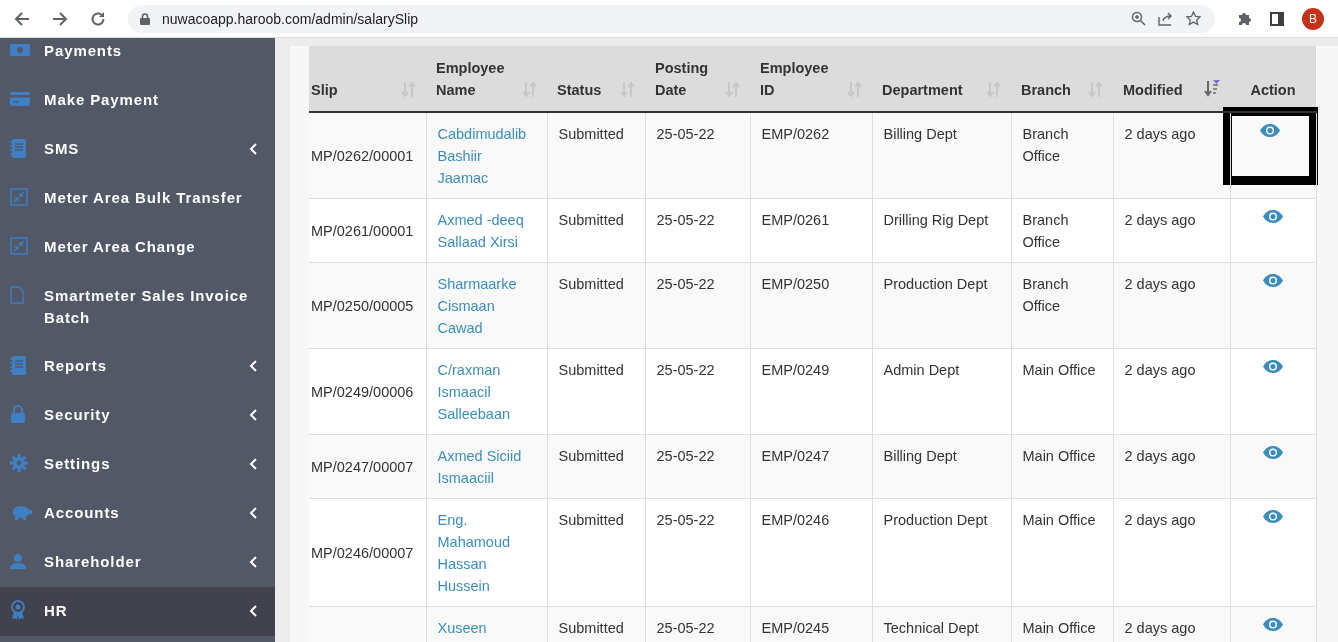 Image resolution: width=1338 pixels, height=642 pixels. I want to click on table-cell: Technical Dept, so click(931, 628).